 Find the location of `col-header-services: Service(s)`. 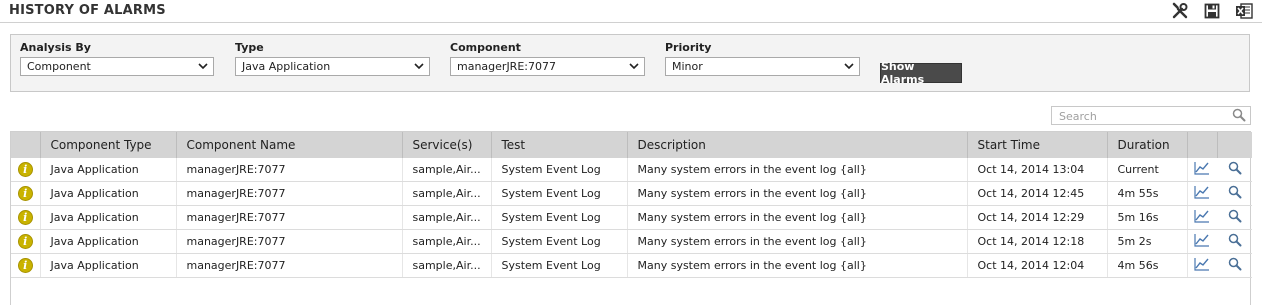

col-header-services: Service(s) is located at coordinates (447, 145).